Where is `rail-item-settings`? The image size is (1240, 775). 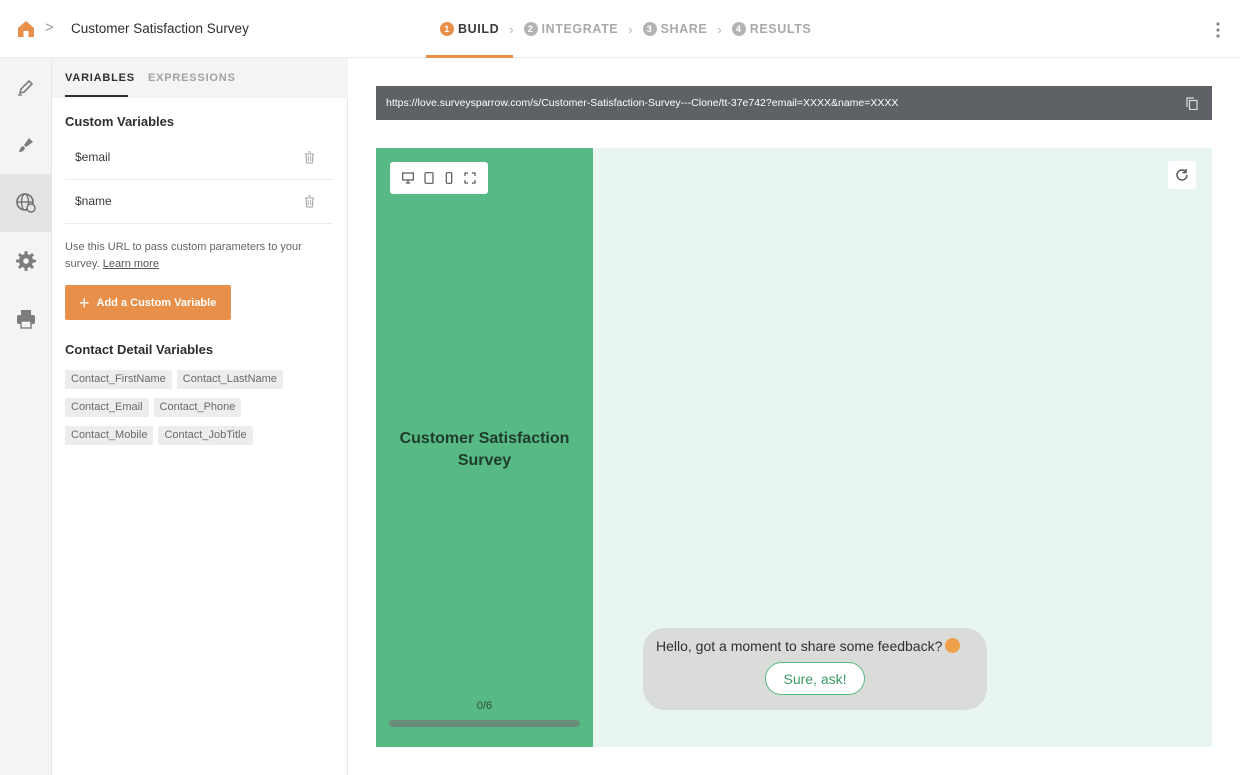 rail-item-settings is located at coordinates (26, 261).